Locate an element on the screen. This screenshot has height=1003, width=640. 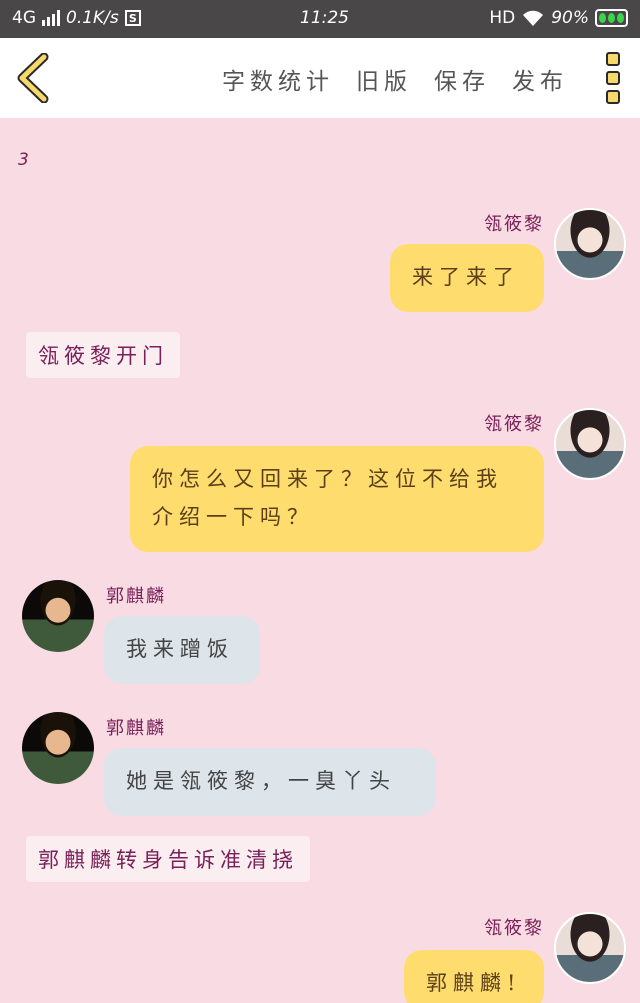
message-bubble: 你怎么又回来了？这位不给我介绍一下吗？ is located at coordinates (337, 499).